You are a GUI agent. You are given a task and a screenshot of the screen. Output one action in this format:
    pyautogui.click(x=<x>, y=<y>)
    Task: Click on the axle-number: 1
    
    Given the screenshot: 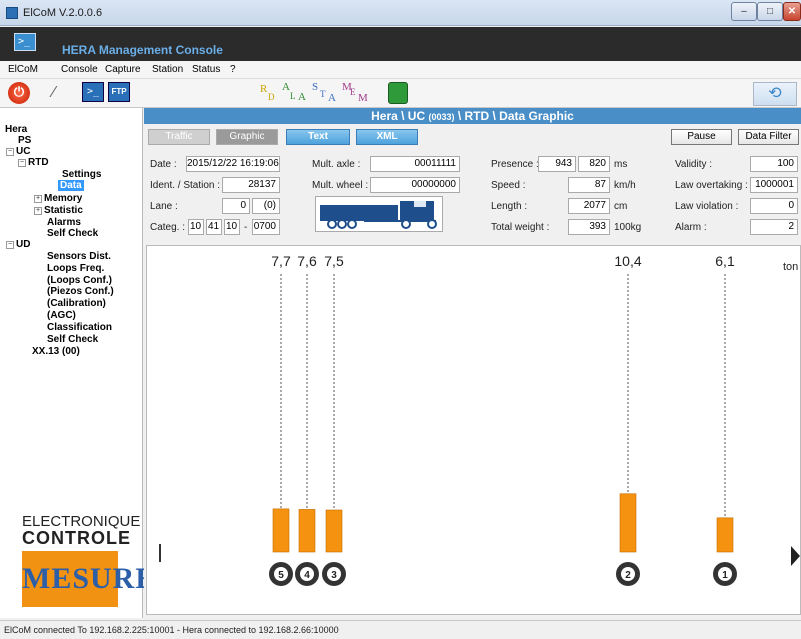 What is the action you would take?
    pyautogui.click(x=725, y=575)
    